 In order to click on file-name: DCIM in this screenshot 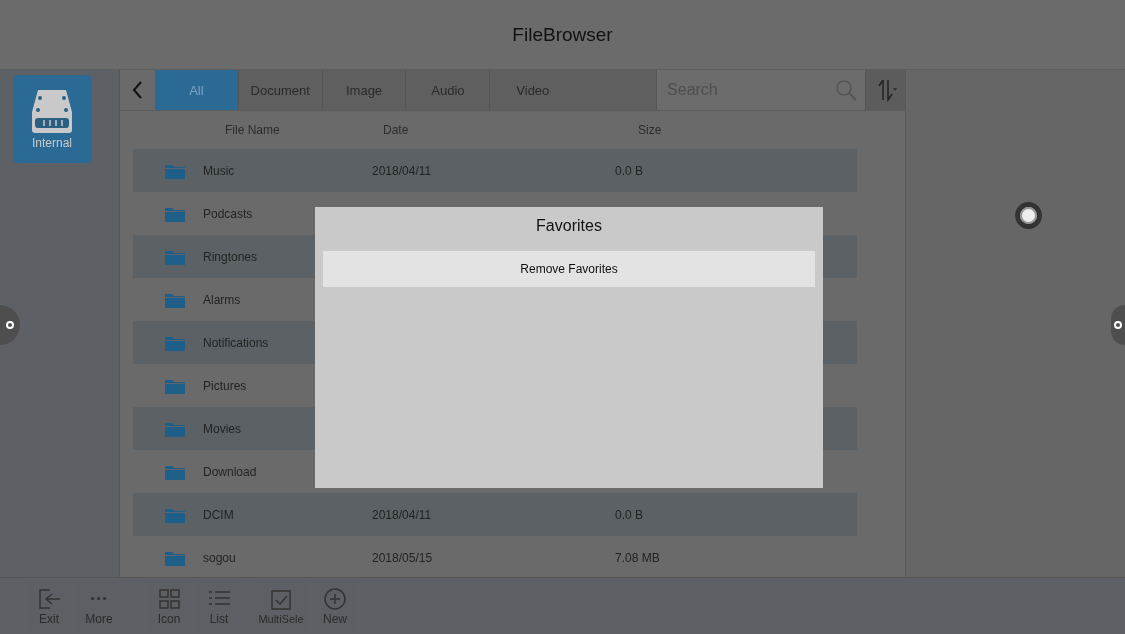, I will do `click(219, 514)`.